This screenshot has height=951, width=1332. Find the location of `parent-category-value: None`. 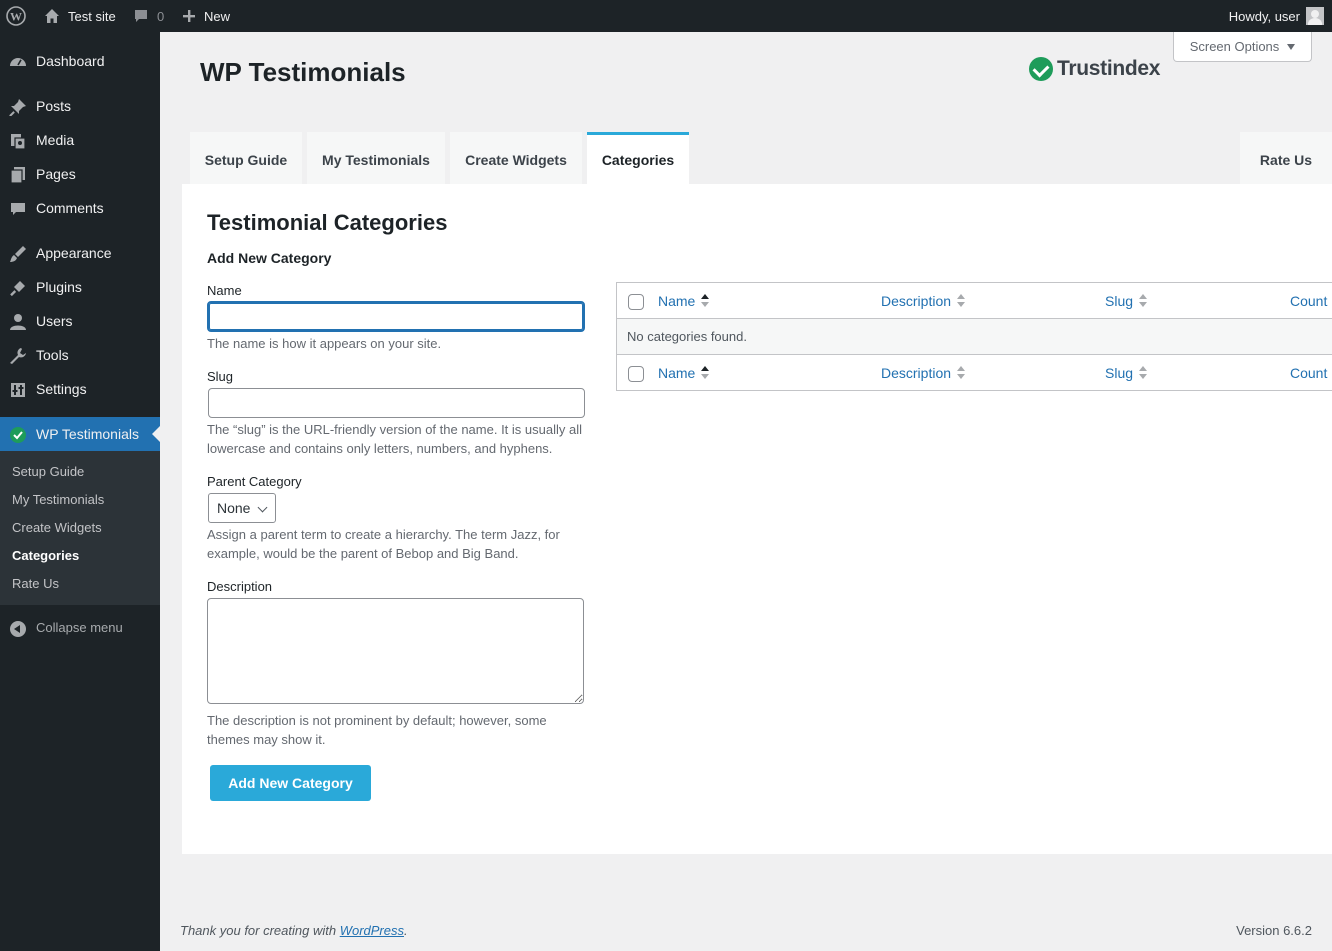

parent-category-value: None is located at coordinates (234, 508).